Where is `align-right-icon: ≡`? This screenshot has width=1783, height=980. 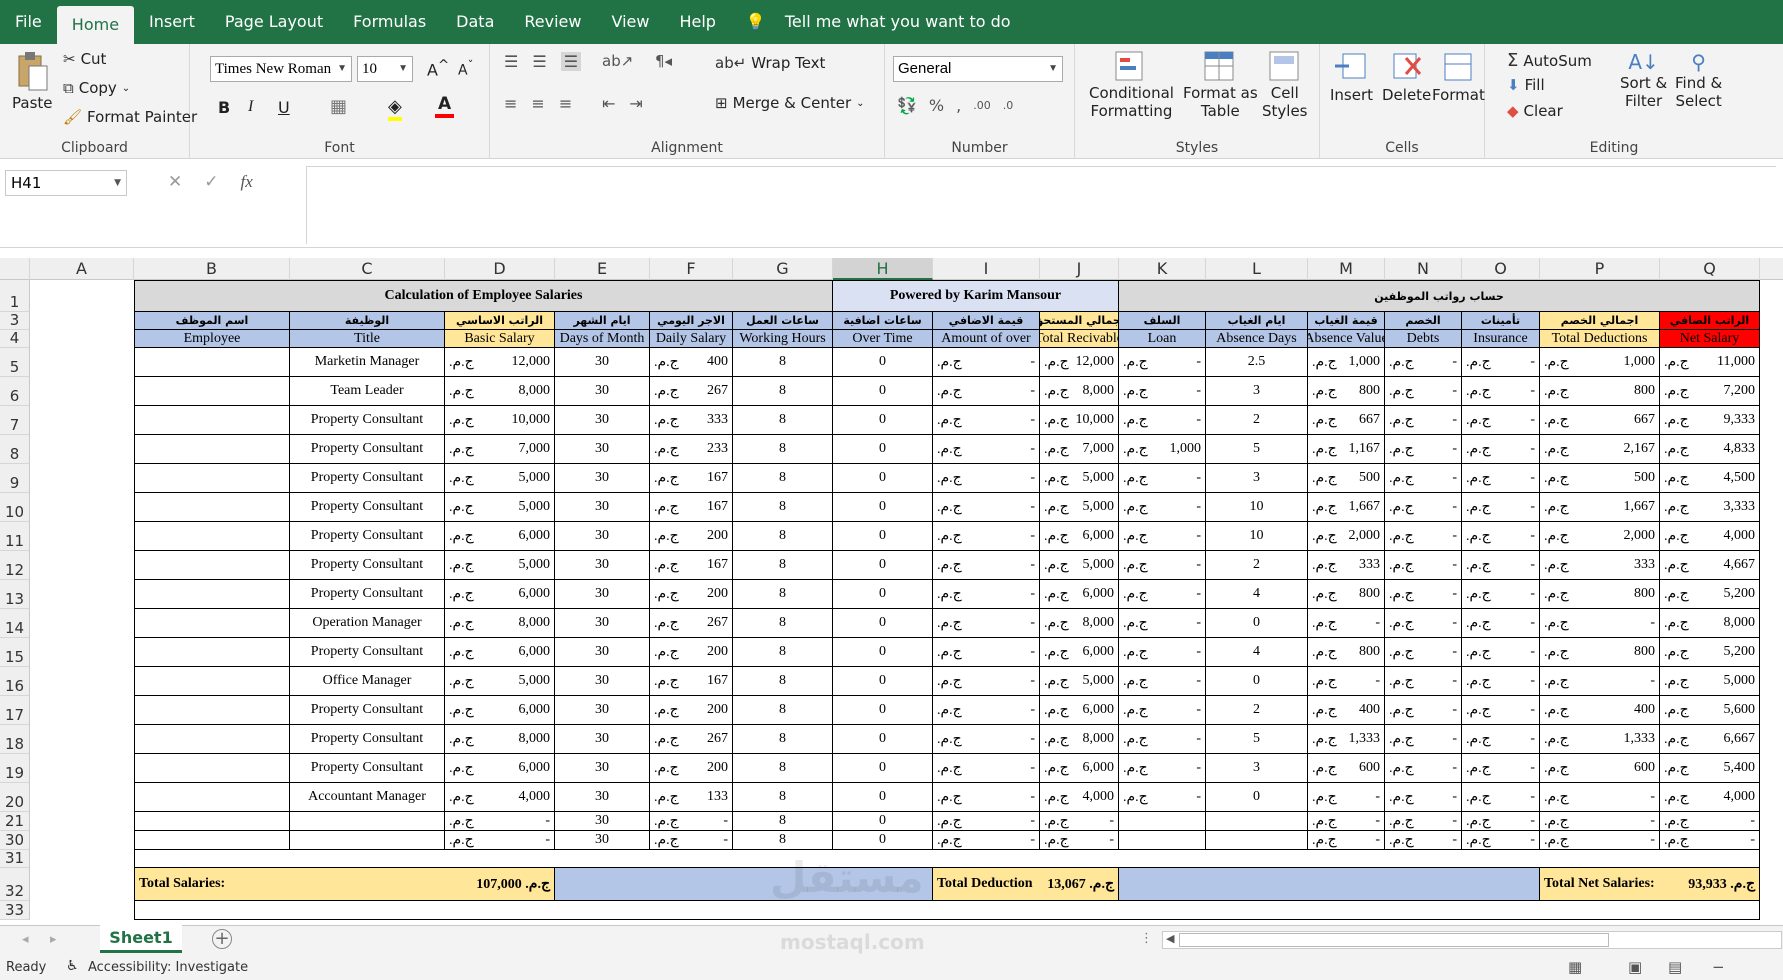
align-right-icon: ≡ is located at coordinates (565, 103).